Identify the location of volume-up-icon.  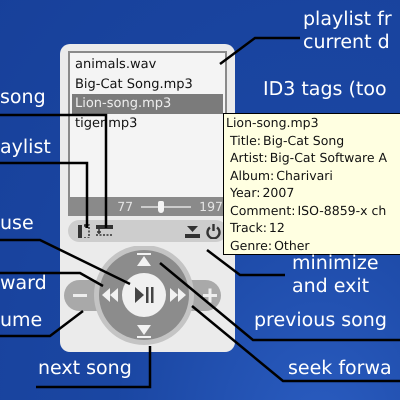
(210, 295).